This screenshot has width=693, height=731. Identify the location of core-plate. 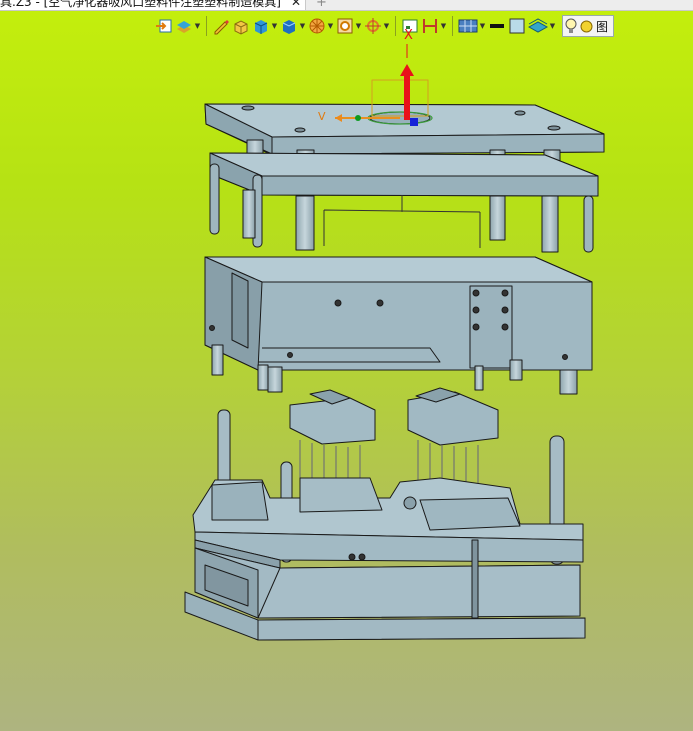
(388, 523).